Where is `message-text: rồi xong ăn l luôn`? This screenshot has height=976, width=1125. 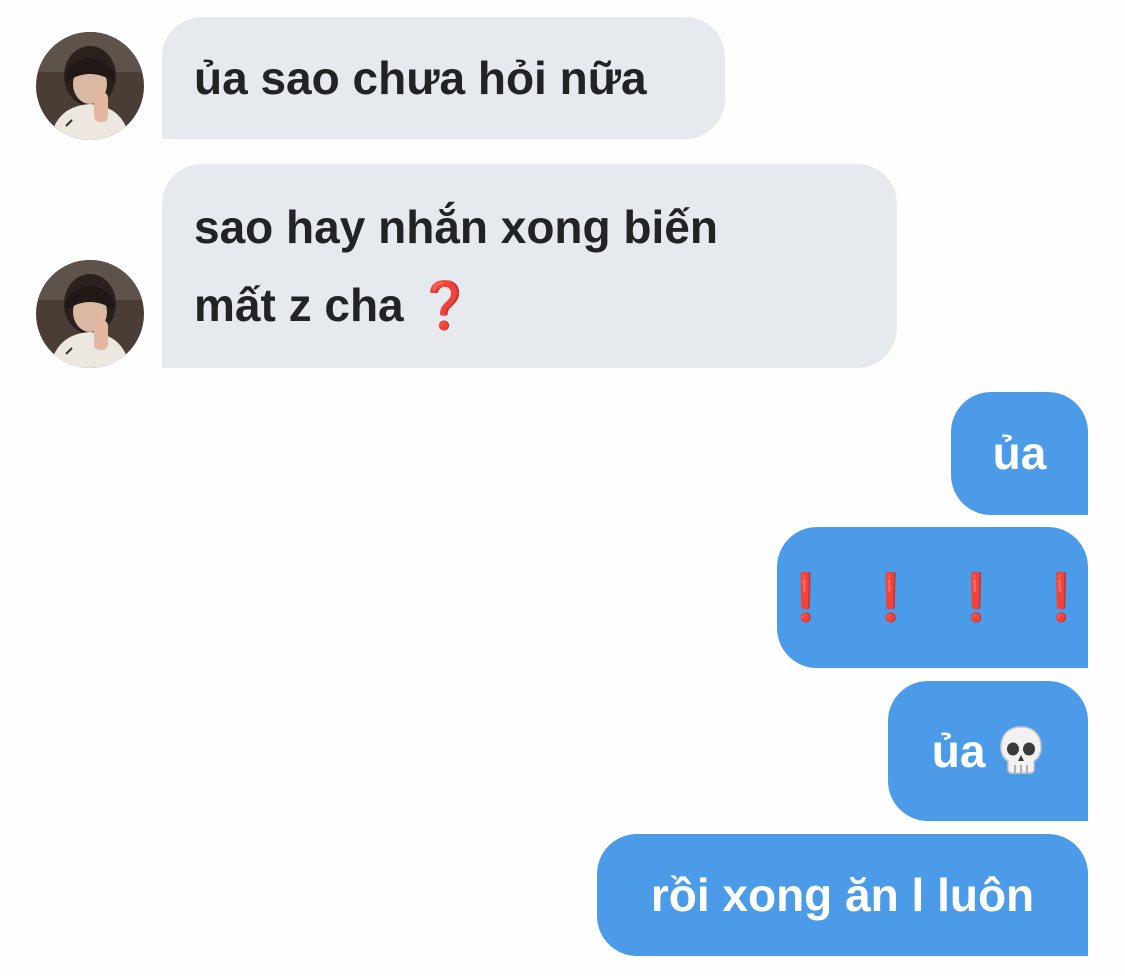 message-text: rồi xong ăn l luôn is located at coordinates (842, 895).